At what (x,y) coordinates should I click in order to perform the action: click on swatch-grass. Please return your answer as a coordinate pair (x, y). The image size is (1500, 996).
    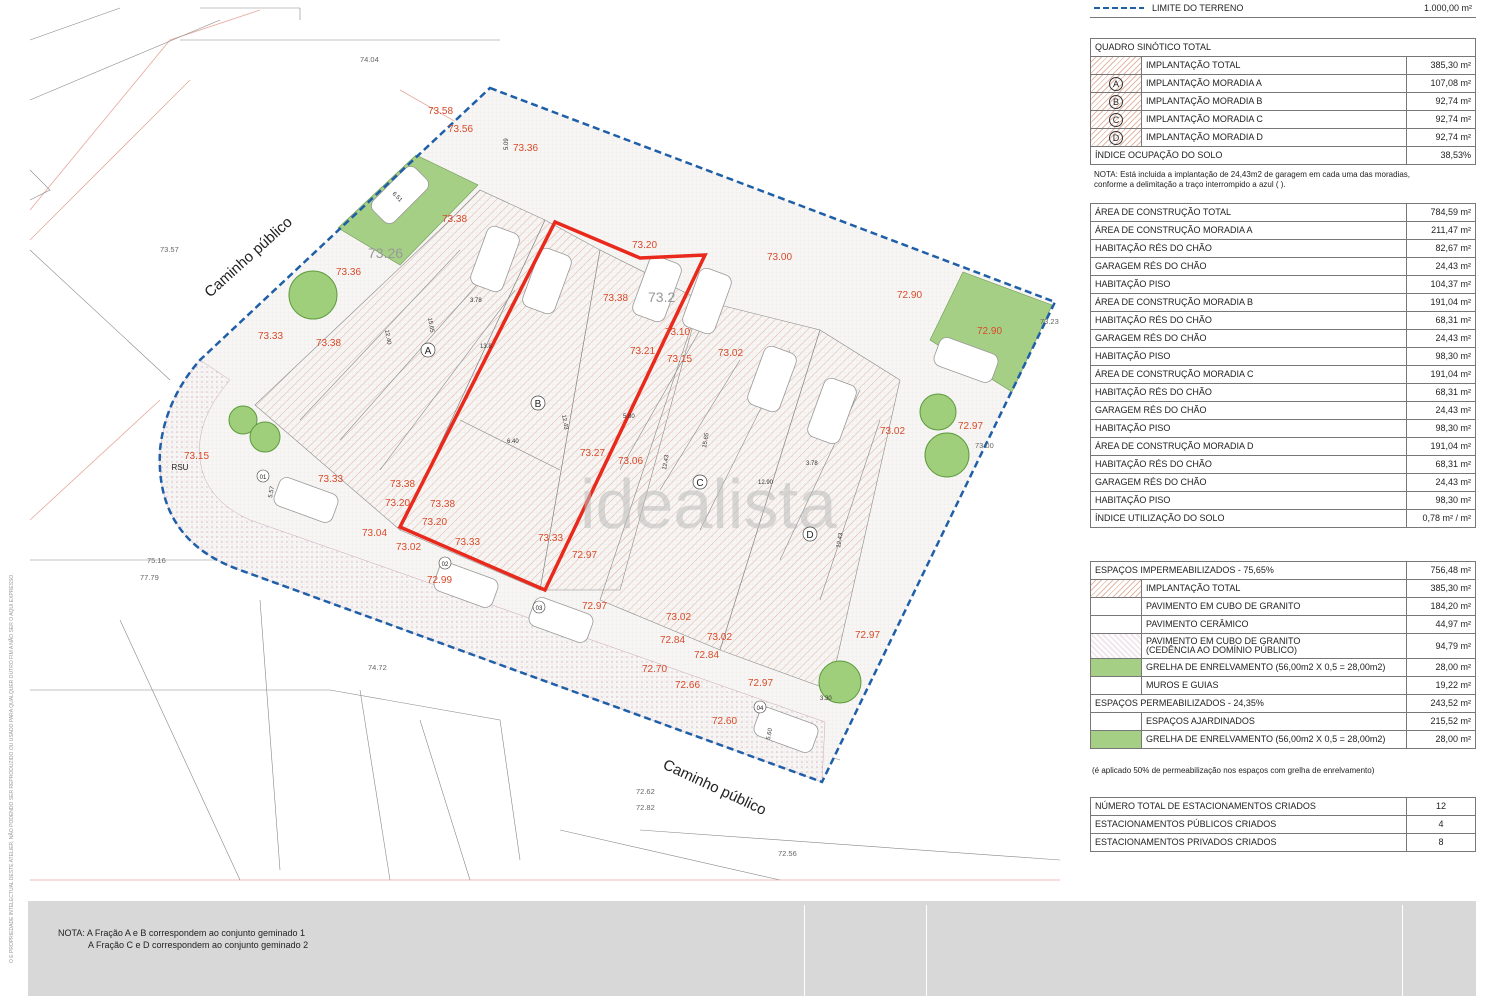
    Looking at the image, I should click on (1116, 667).